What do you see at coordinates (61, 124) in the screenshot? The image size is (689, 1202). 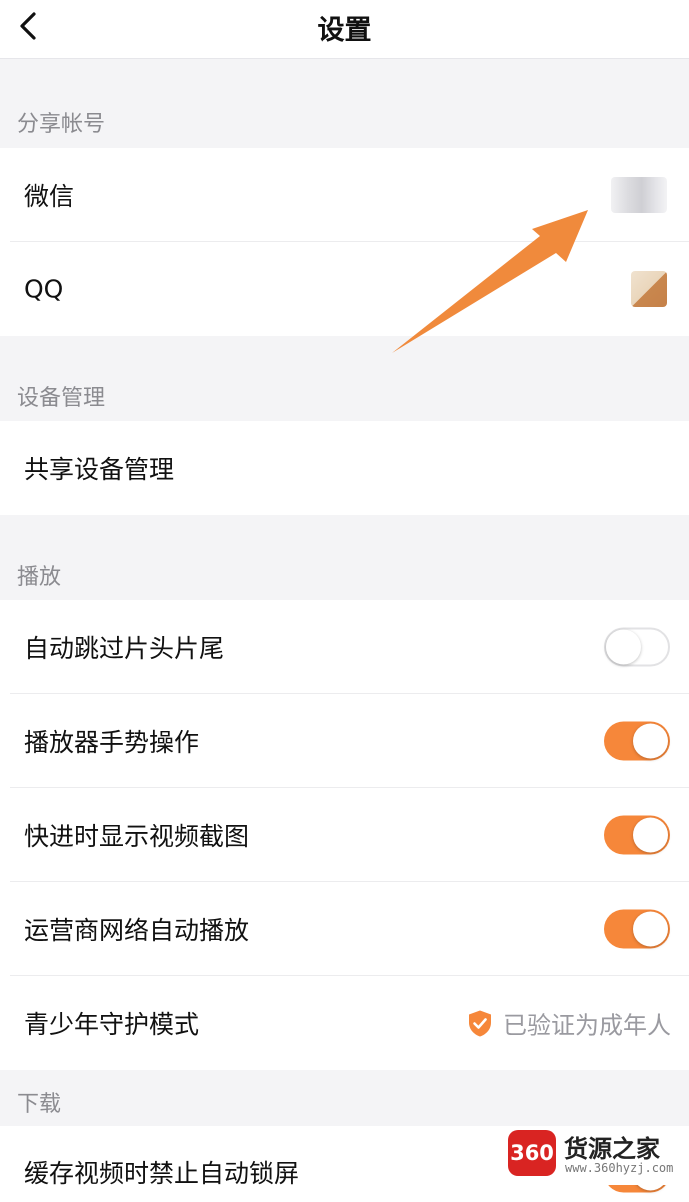 I see `section-header-share-accounts: 分享帐号` at bounding box center [61, 124].